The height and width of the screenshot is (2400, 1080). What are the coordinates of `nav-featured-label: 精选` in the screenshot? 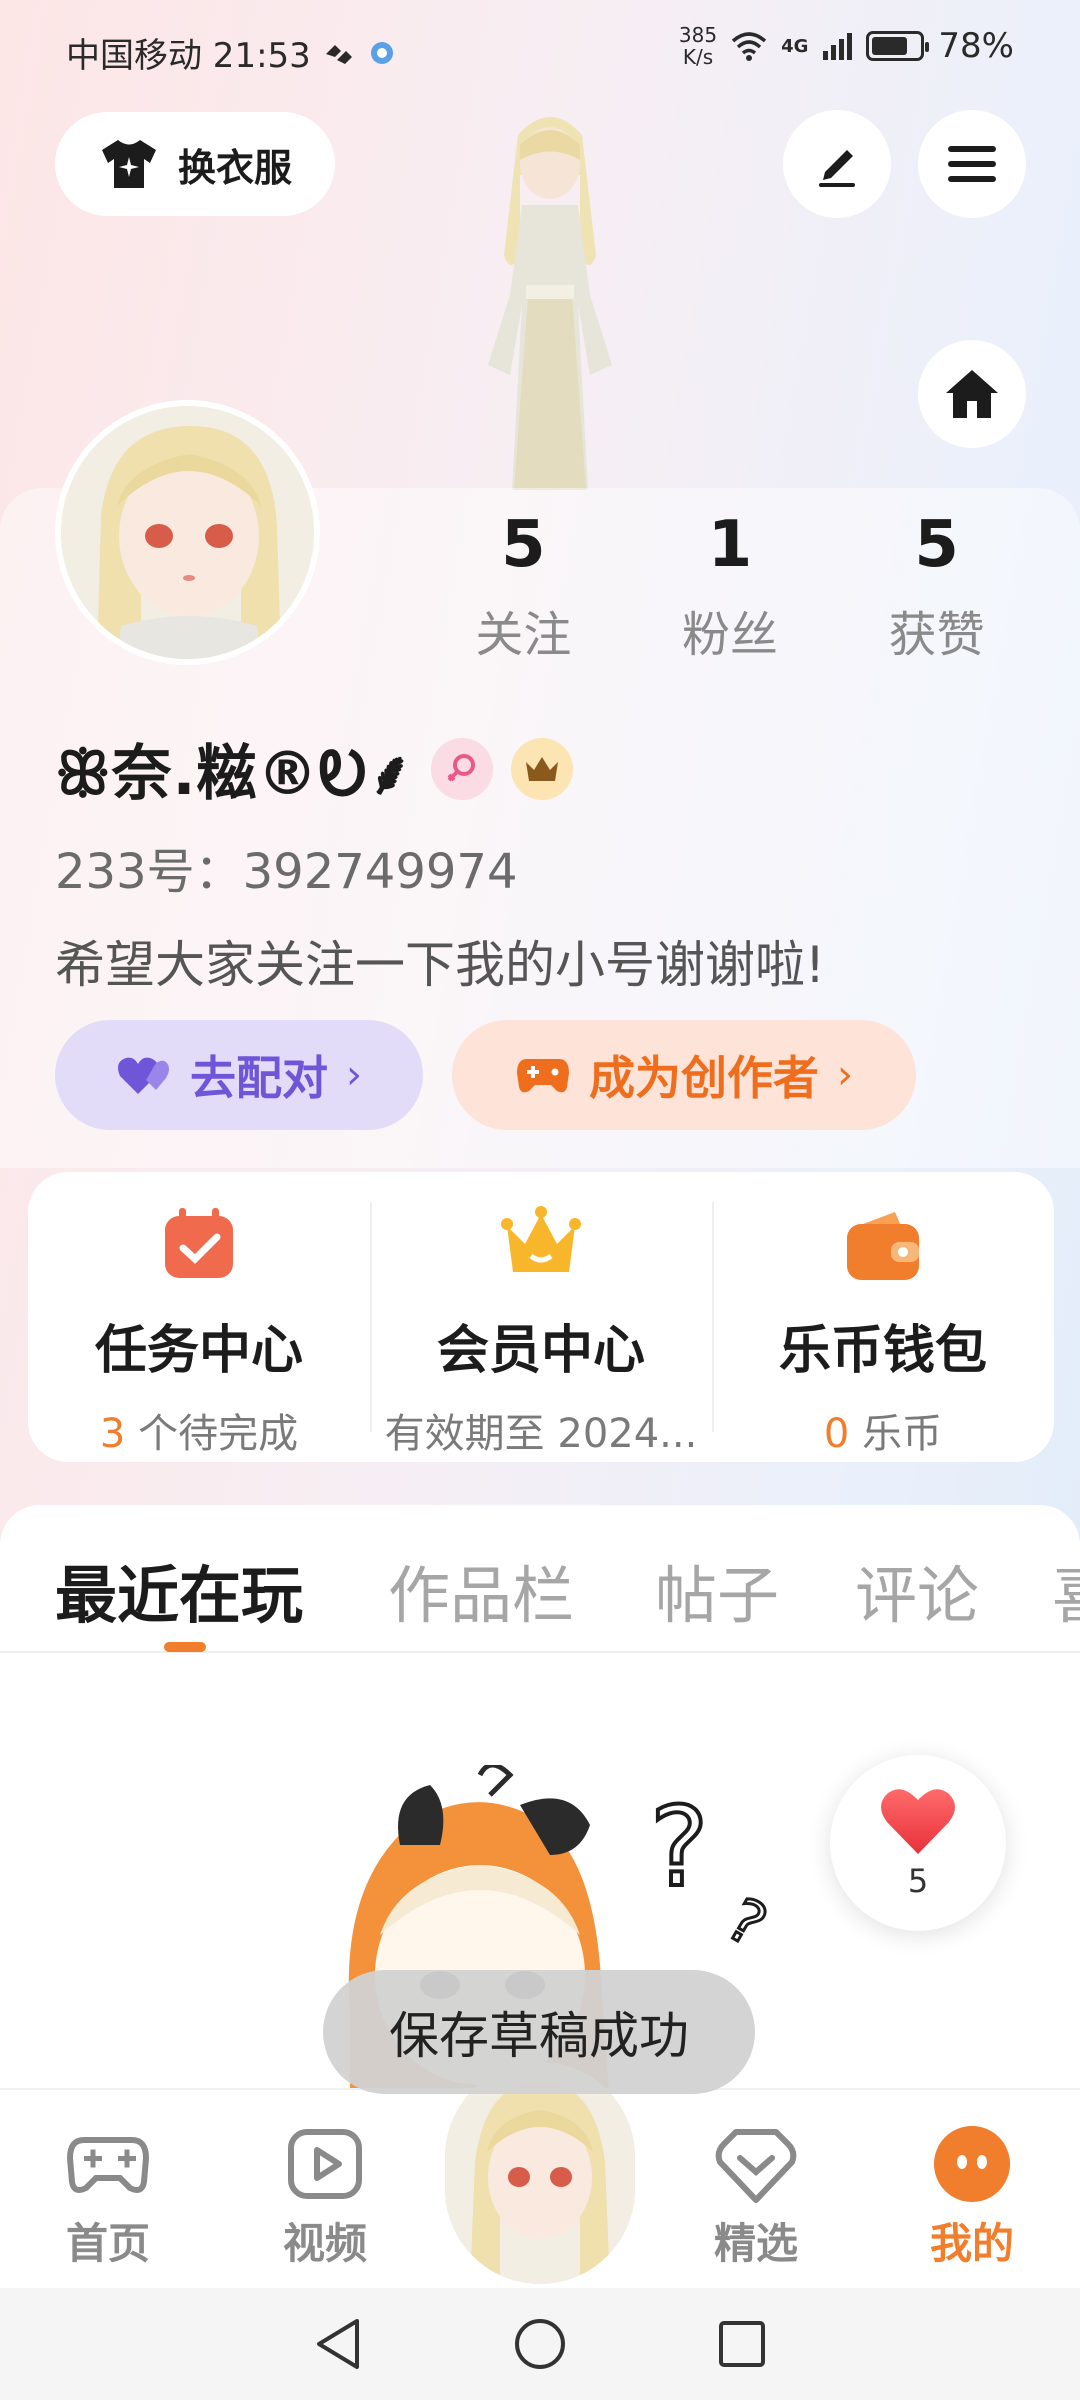 It's located at (755, 2243).